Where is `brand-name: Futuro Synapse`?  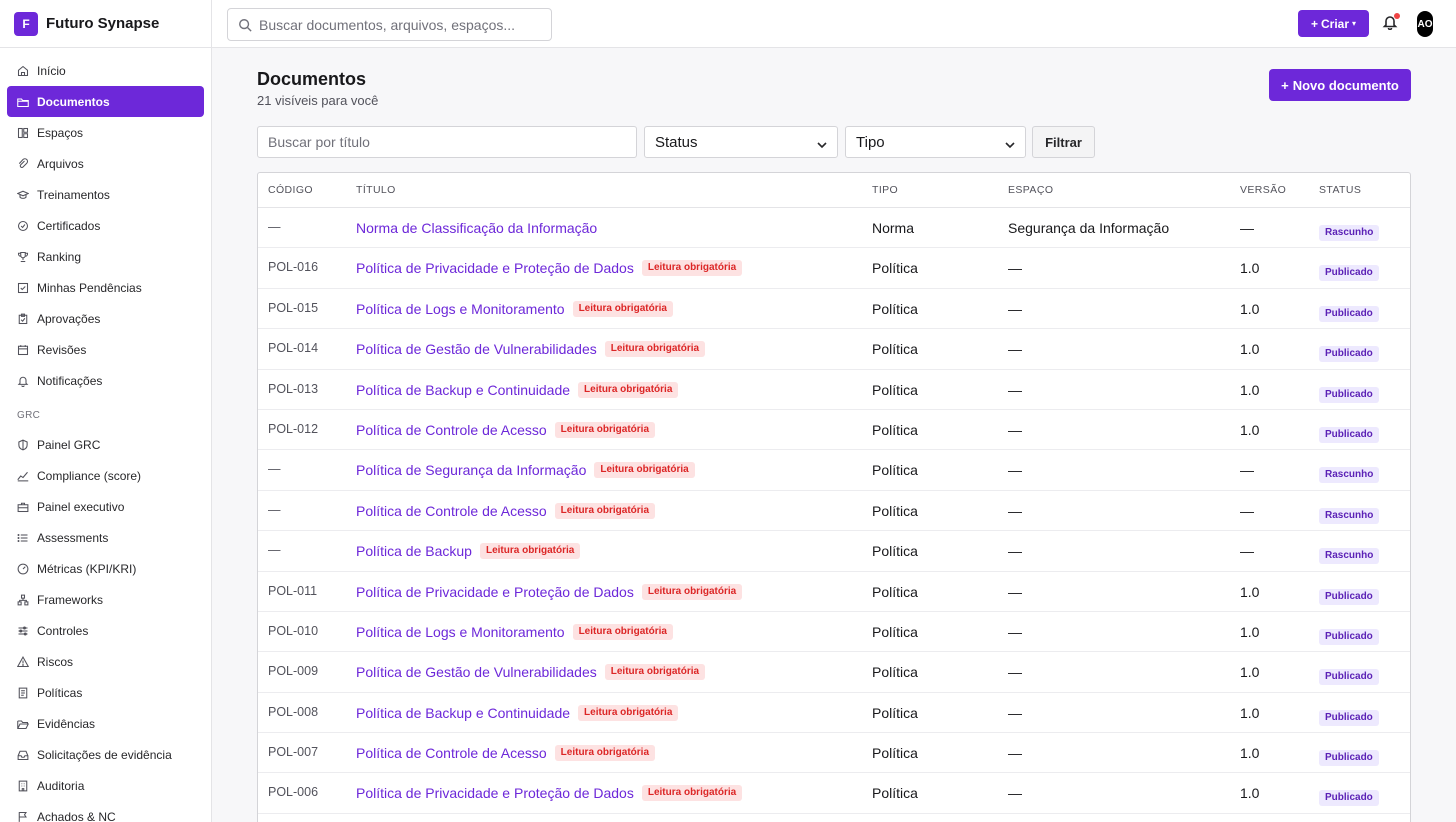
brand-name: Futuro Synapse is located at coordinates (103, 23).